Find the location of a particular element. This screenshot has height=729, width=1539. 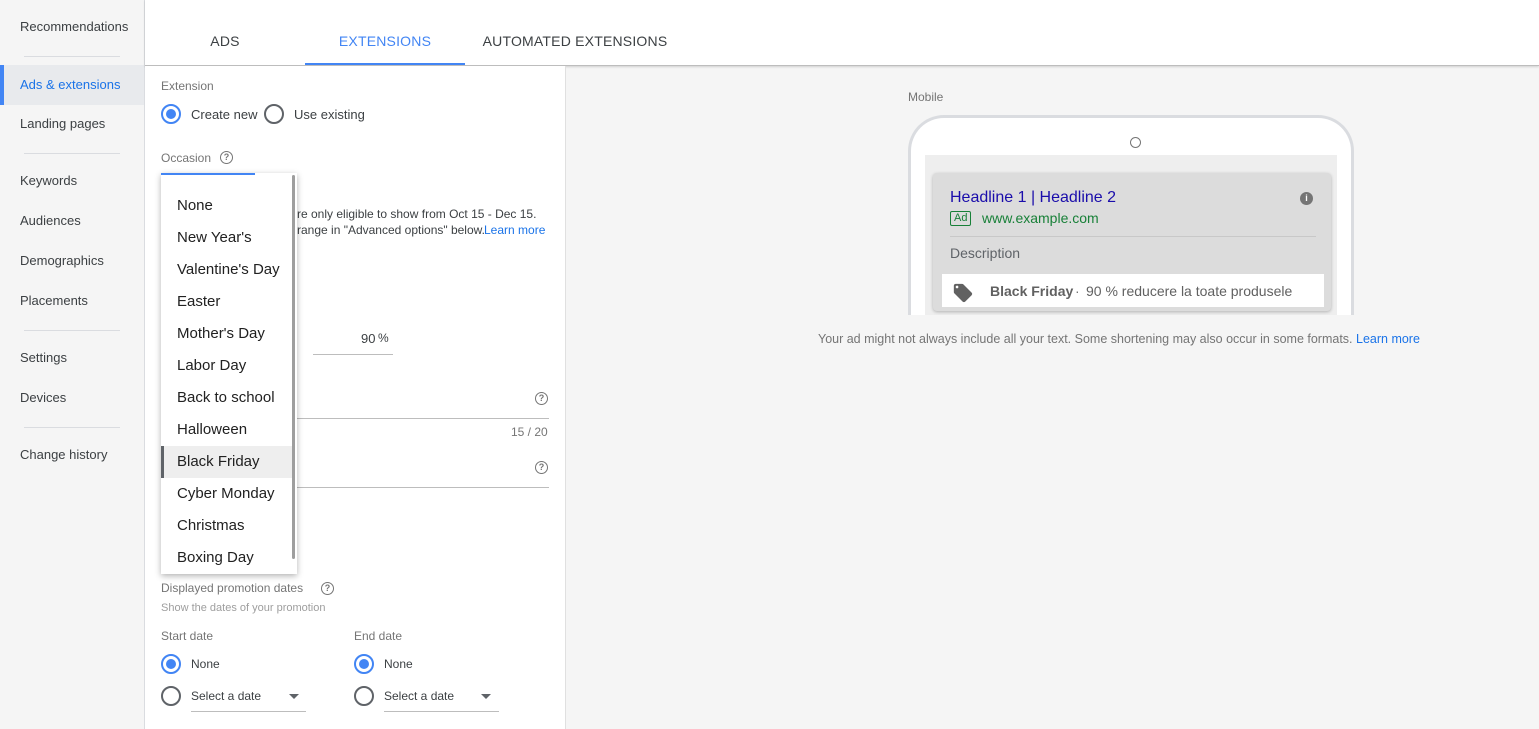

occasion-note-line-2: range in "Advanced options" below. is located at coordinates (391, 230).